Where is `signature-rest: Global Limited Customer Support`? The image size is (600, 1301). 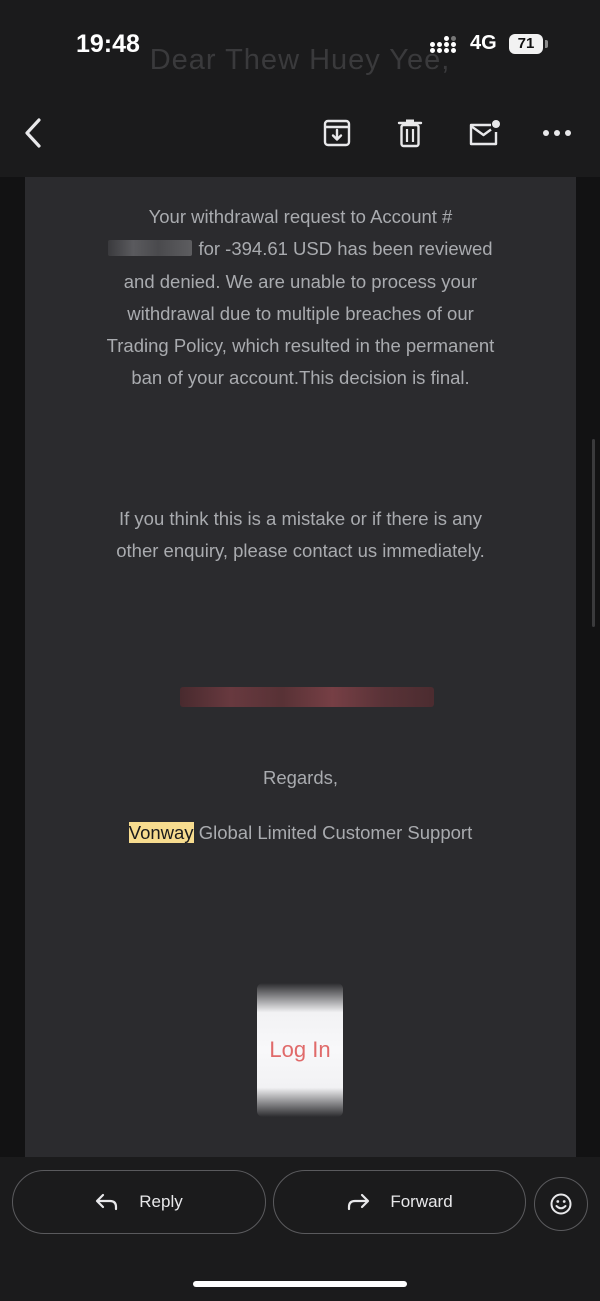 signature-rest: Global Limited Customer Support is located at coordinates (333, 832).